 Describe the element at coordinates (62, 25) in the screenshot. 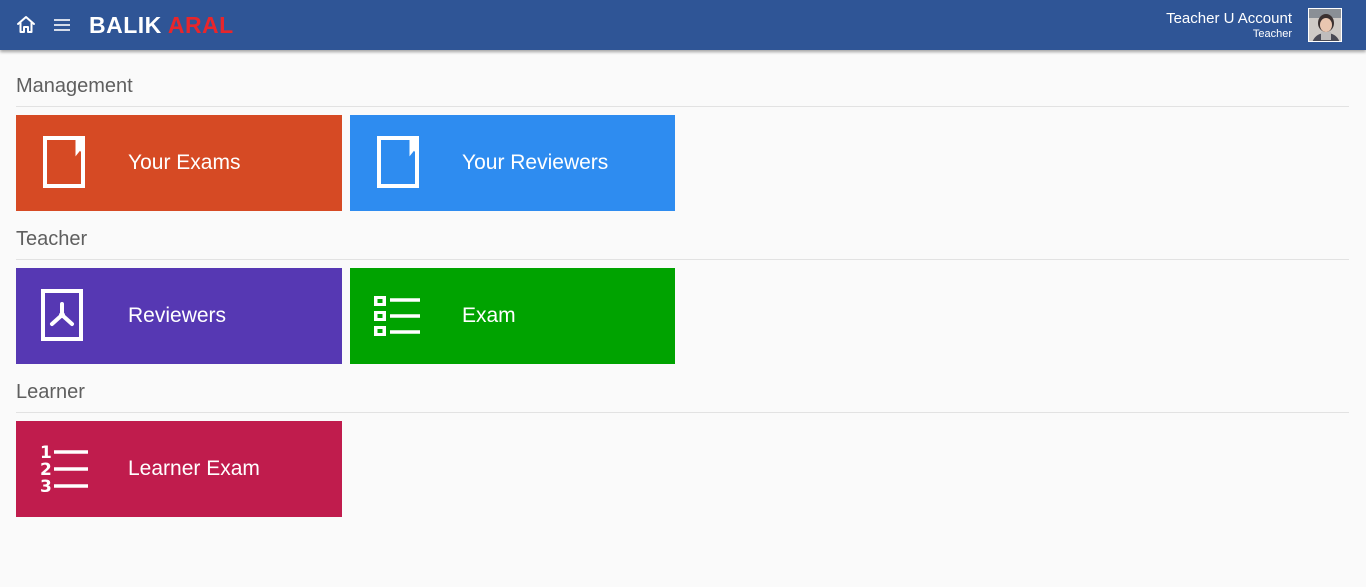

I see `hamburger-menu-icon` at that location.